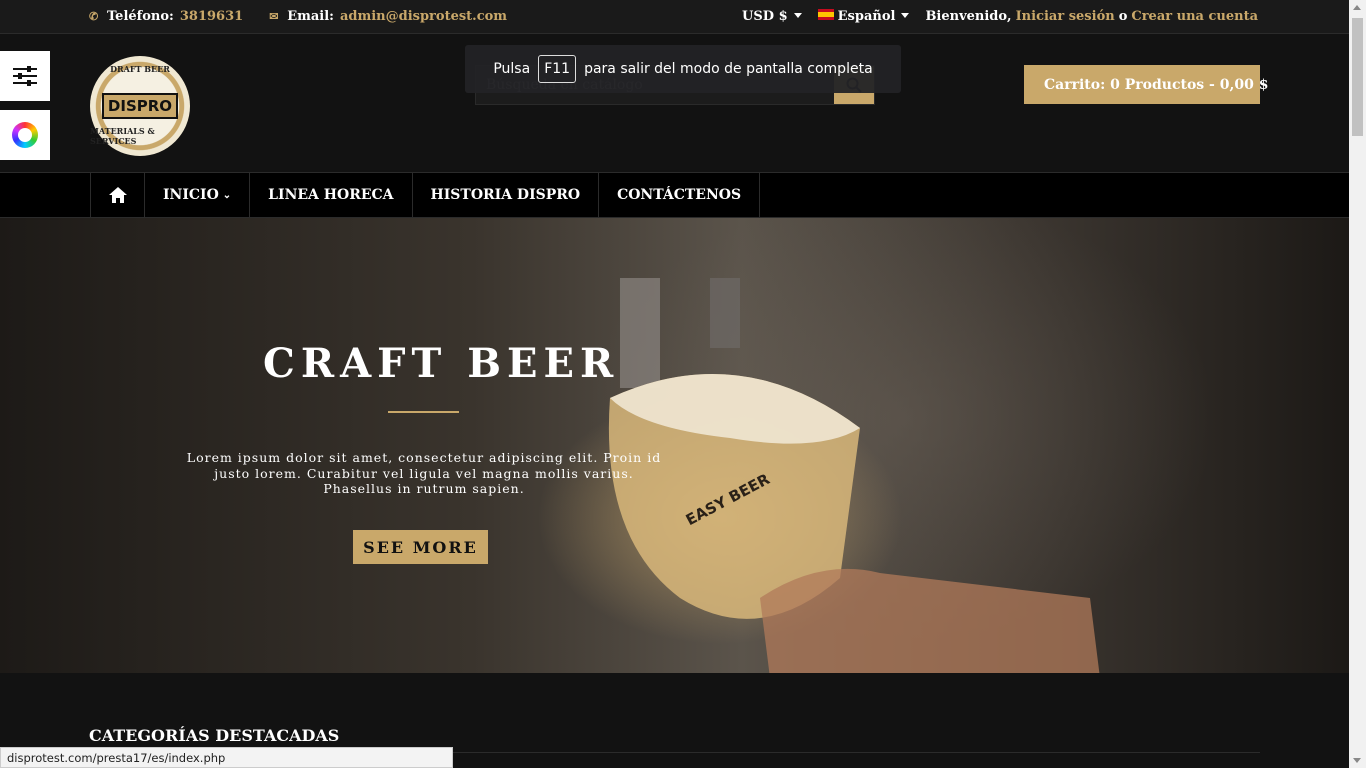 The width and height of the screenshot is (1366, 768). I want to click on email-label: Email:, so click(310, 16).